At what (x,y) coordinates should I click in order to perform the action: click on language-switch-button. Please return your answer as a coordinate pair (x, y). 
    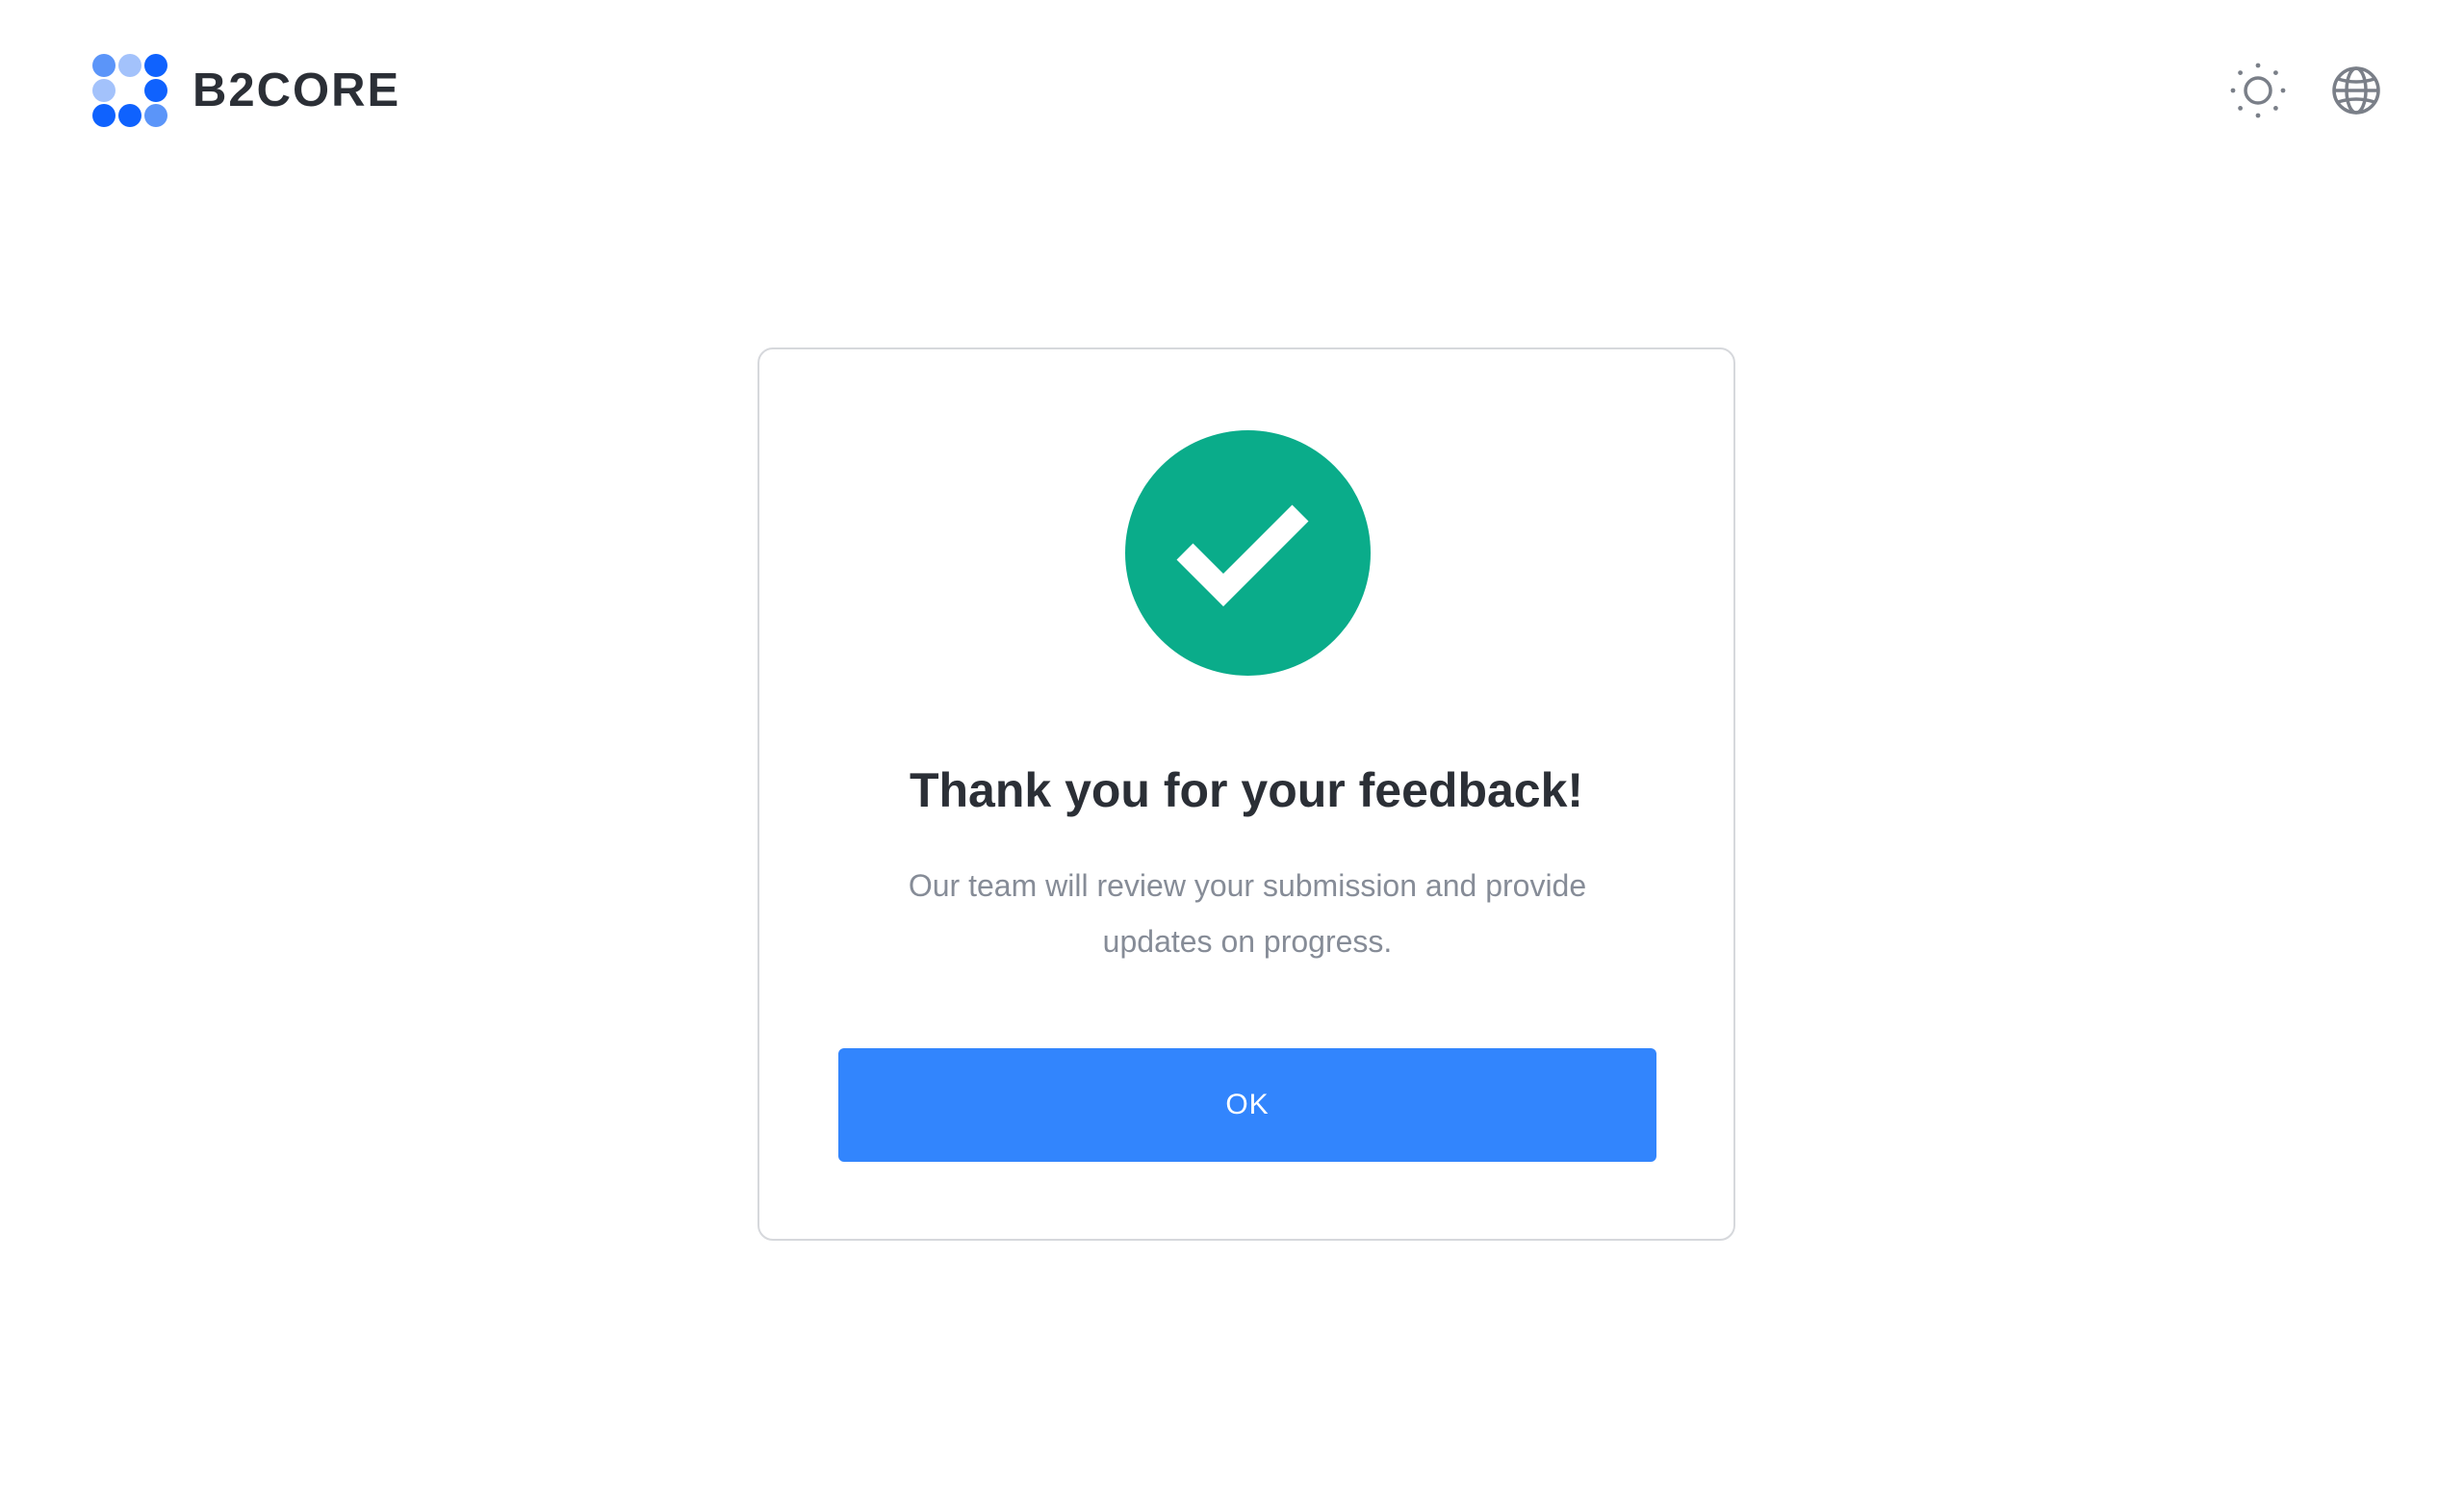
    Looking at the image, I should click on (2356, 90).